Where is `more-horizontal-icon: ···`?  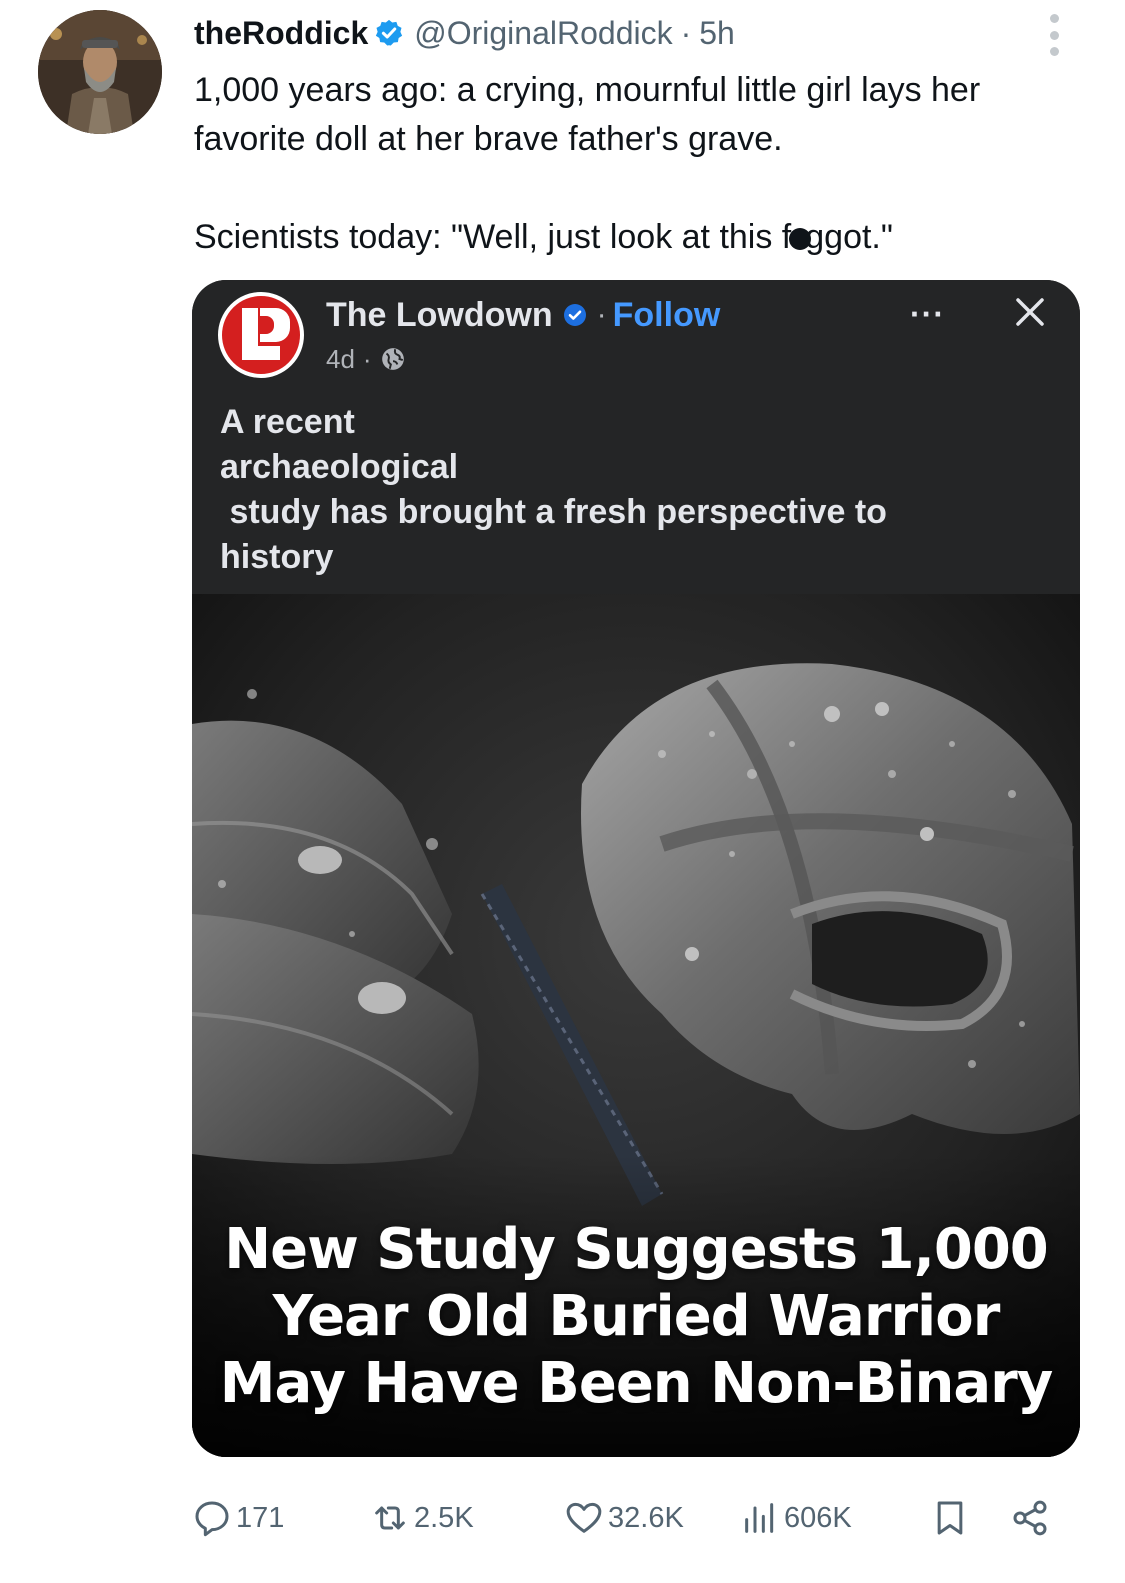
more-horizontal-icon: ··· is located at coordinates (927, 314).